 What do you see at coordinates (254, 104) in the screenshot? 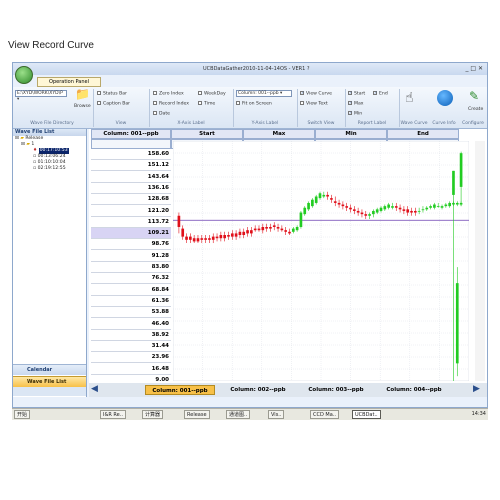
I see `fit-on-screen-checkbox: Fit on Screen` at bounding box center [254, 104].